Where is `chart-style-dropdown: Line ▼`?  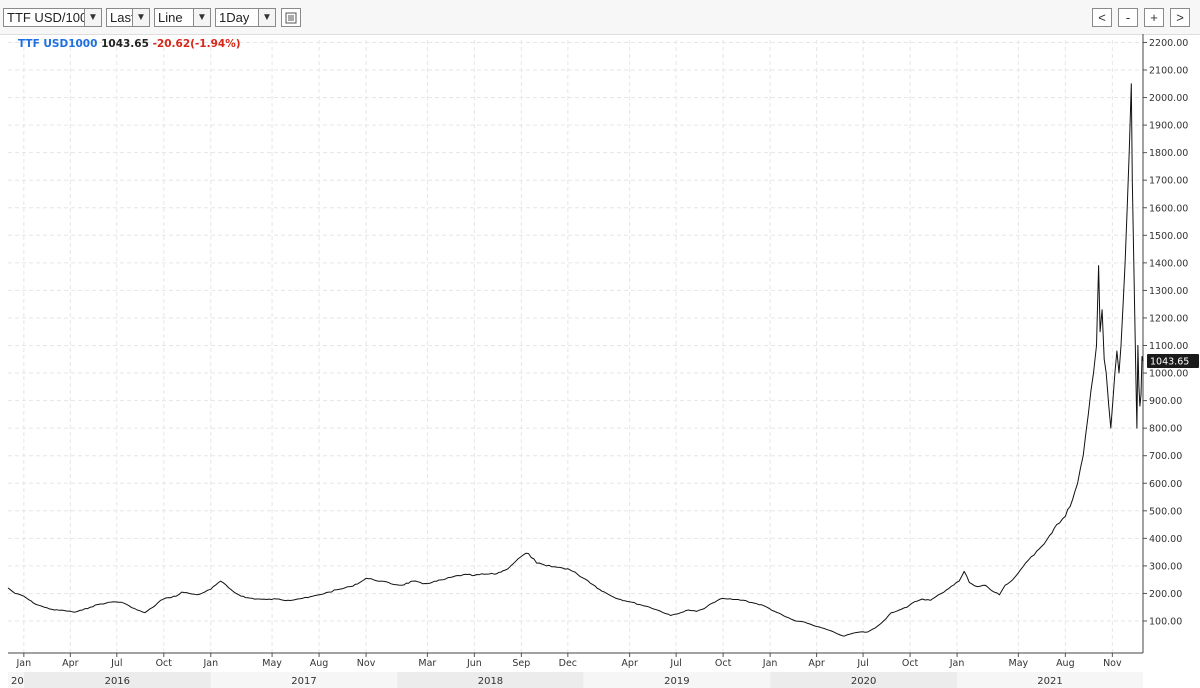 chart-style-dropdown: Line ▼ is located at coordinates (182, 17).